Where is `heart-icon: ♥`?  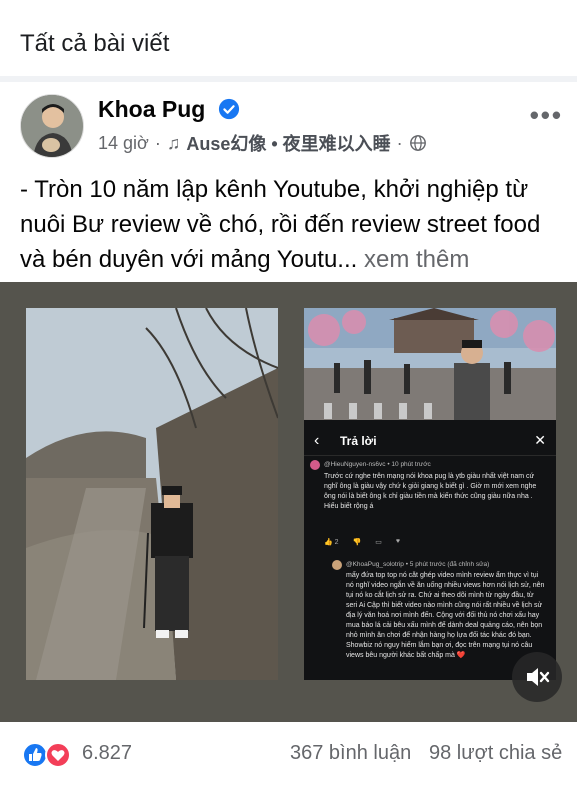
heart-icon: ♥ is located at coordinates (398, 542).